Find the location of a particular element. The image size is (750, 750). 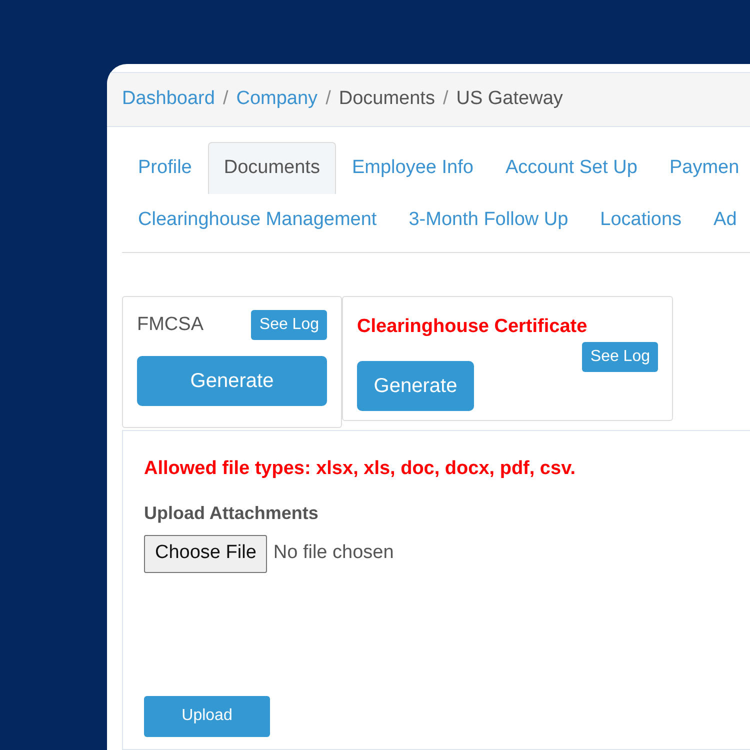

breadcrumb-link: Dashboard is located at coordinates (168, 99).